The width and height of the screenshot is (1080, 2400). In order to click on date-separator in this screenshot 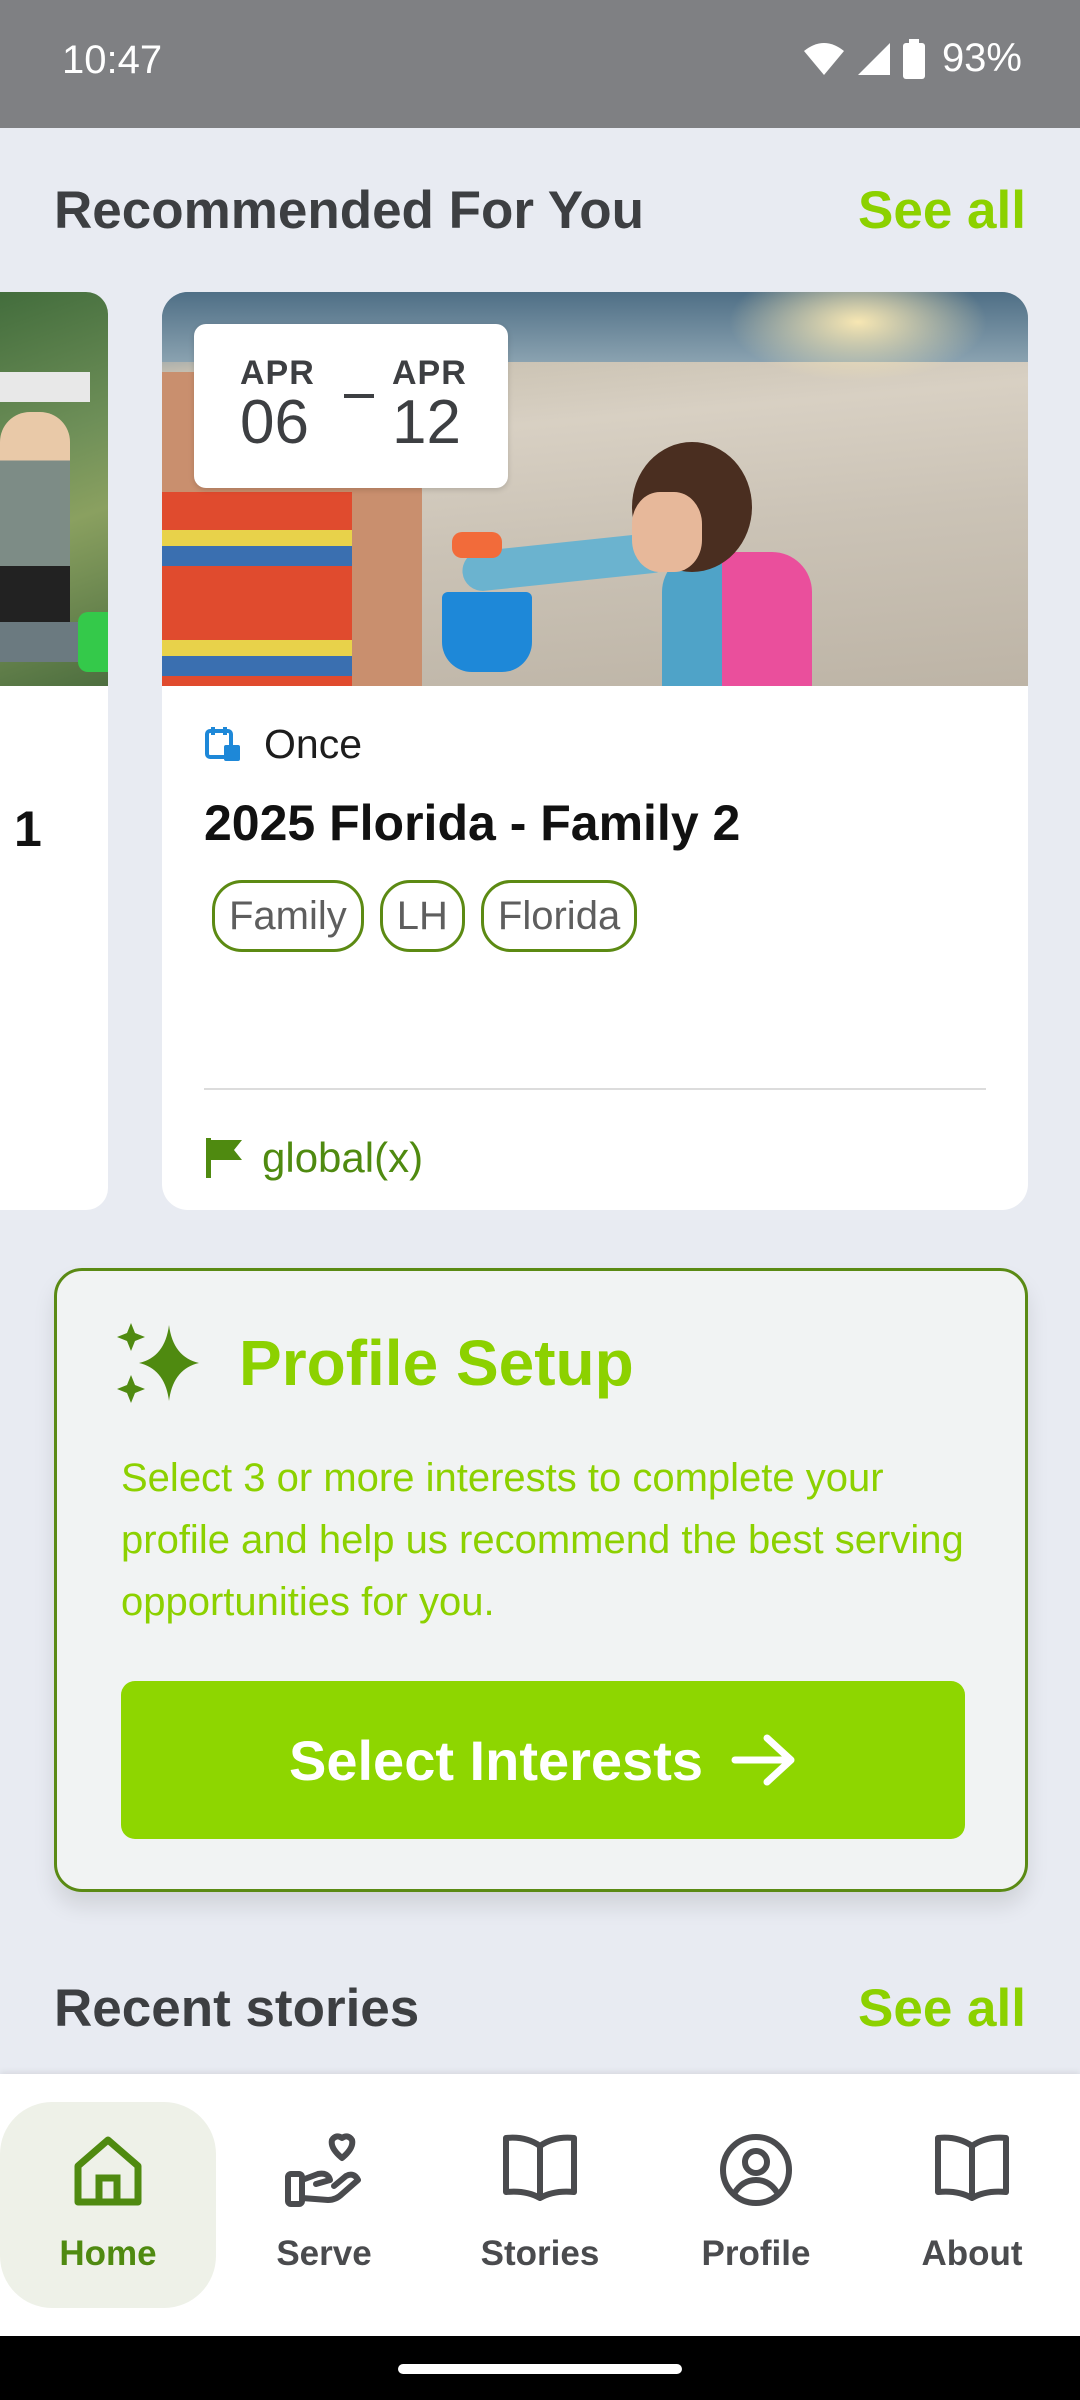, I will do `click(359, 396)`.